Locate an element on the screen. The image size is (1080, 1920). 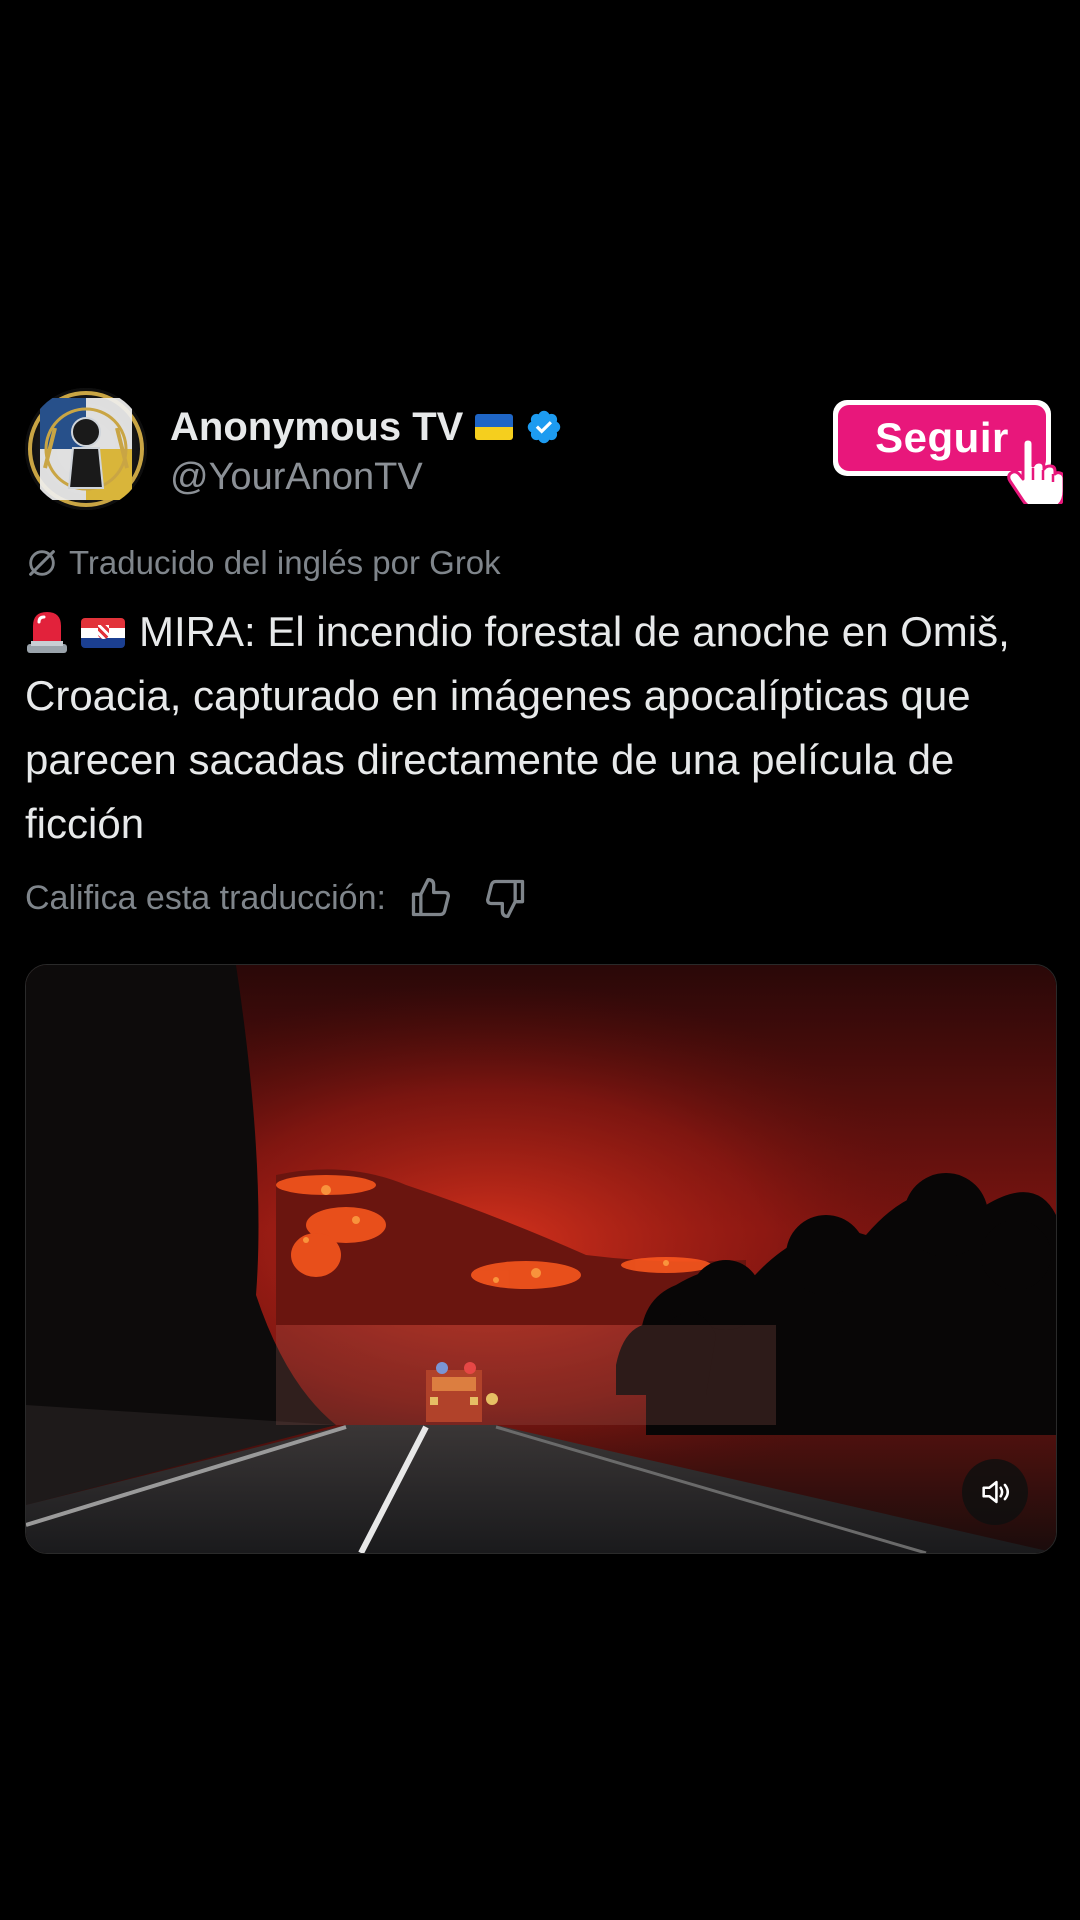
police-siren-emoji is located at coordinates (47, 632).